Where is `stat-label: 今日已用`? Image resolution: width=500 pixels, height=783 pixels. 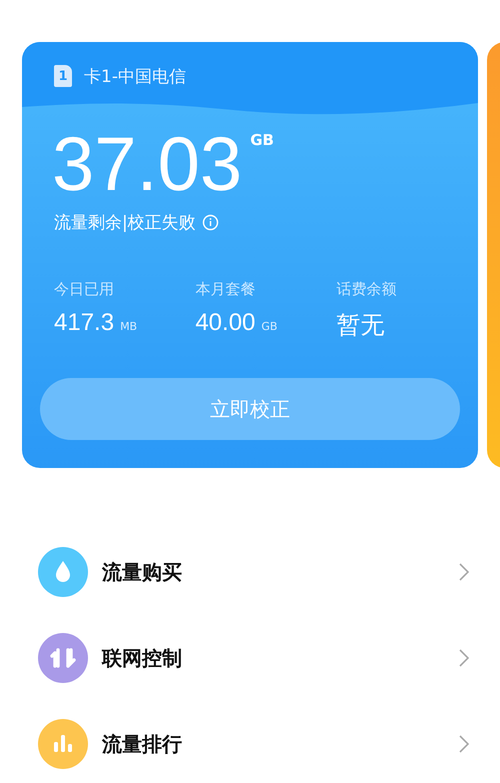 stat-label: 今日已用 is located at coordinates (84, 289).